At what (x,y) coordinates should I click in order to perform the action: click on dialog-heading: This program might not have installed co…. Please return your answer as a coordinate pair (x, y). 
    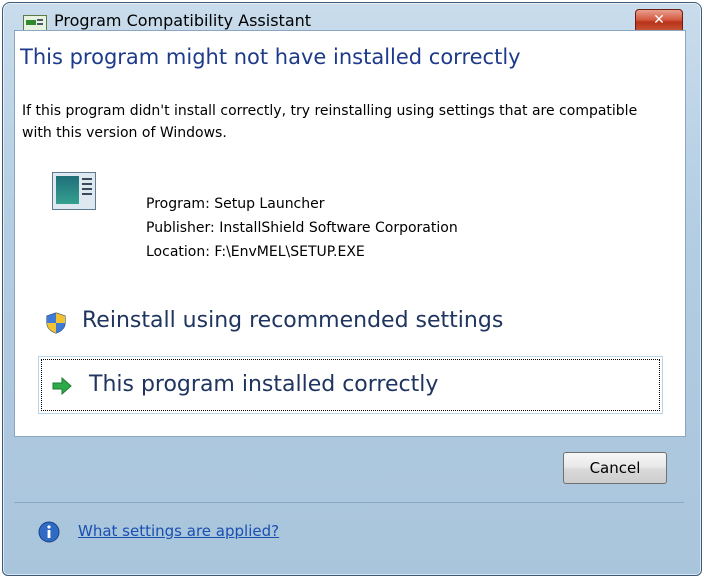
    Looking at the image, I should click on (270, 57).